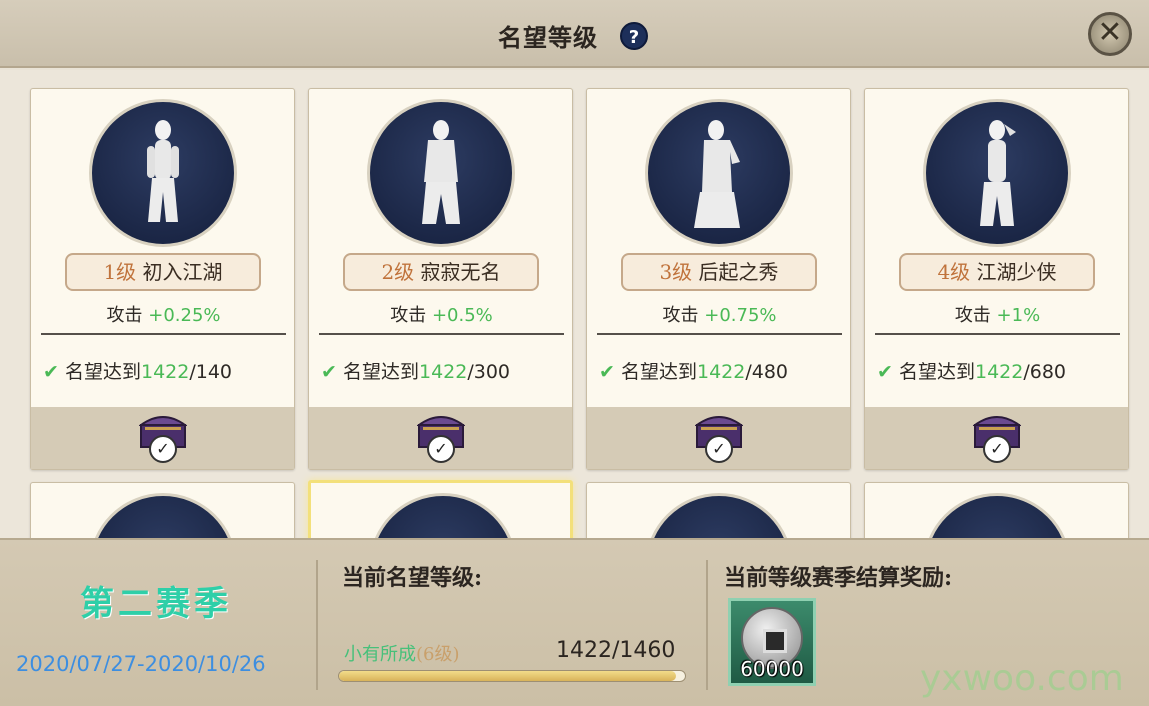 This screenshot has width=1149, height=706. Describe the element at coordinates (156, 604) in the screenshot. I see `season-name: 第二赛季` at that location.